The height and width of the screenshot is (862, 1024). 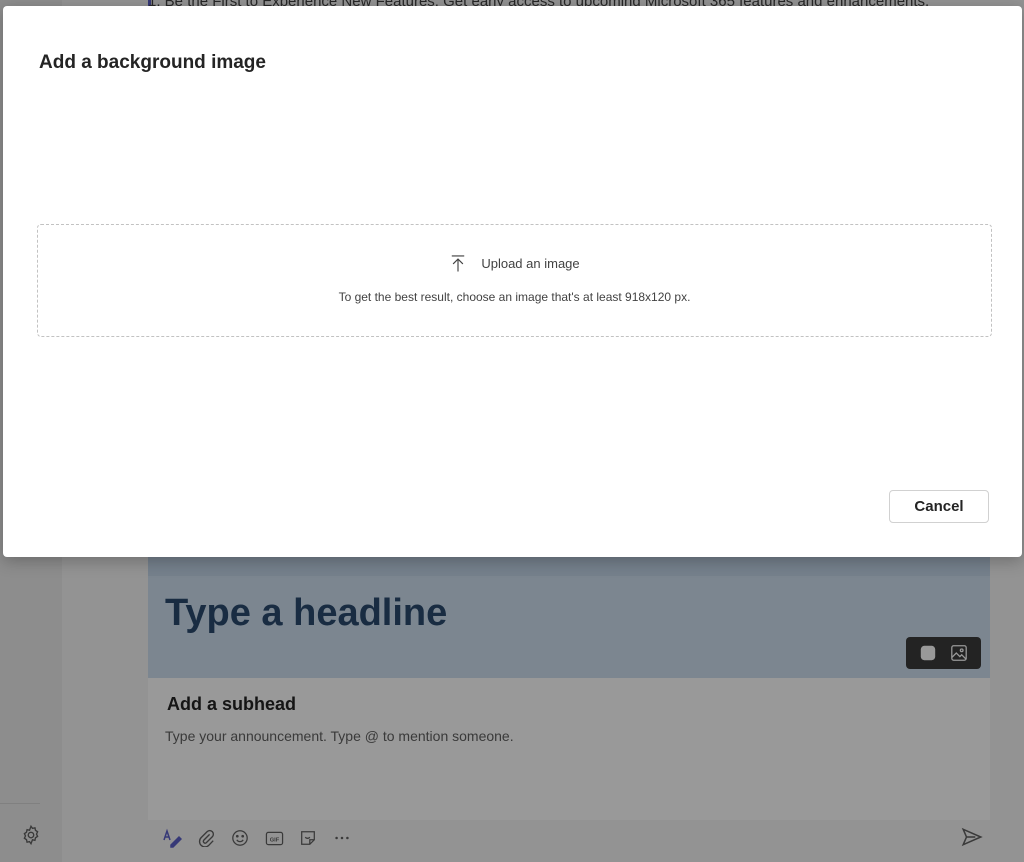 I want to click on upload-row: Upload an image, so click(x=514, y=263).